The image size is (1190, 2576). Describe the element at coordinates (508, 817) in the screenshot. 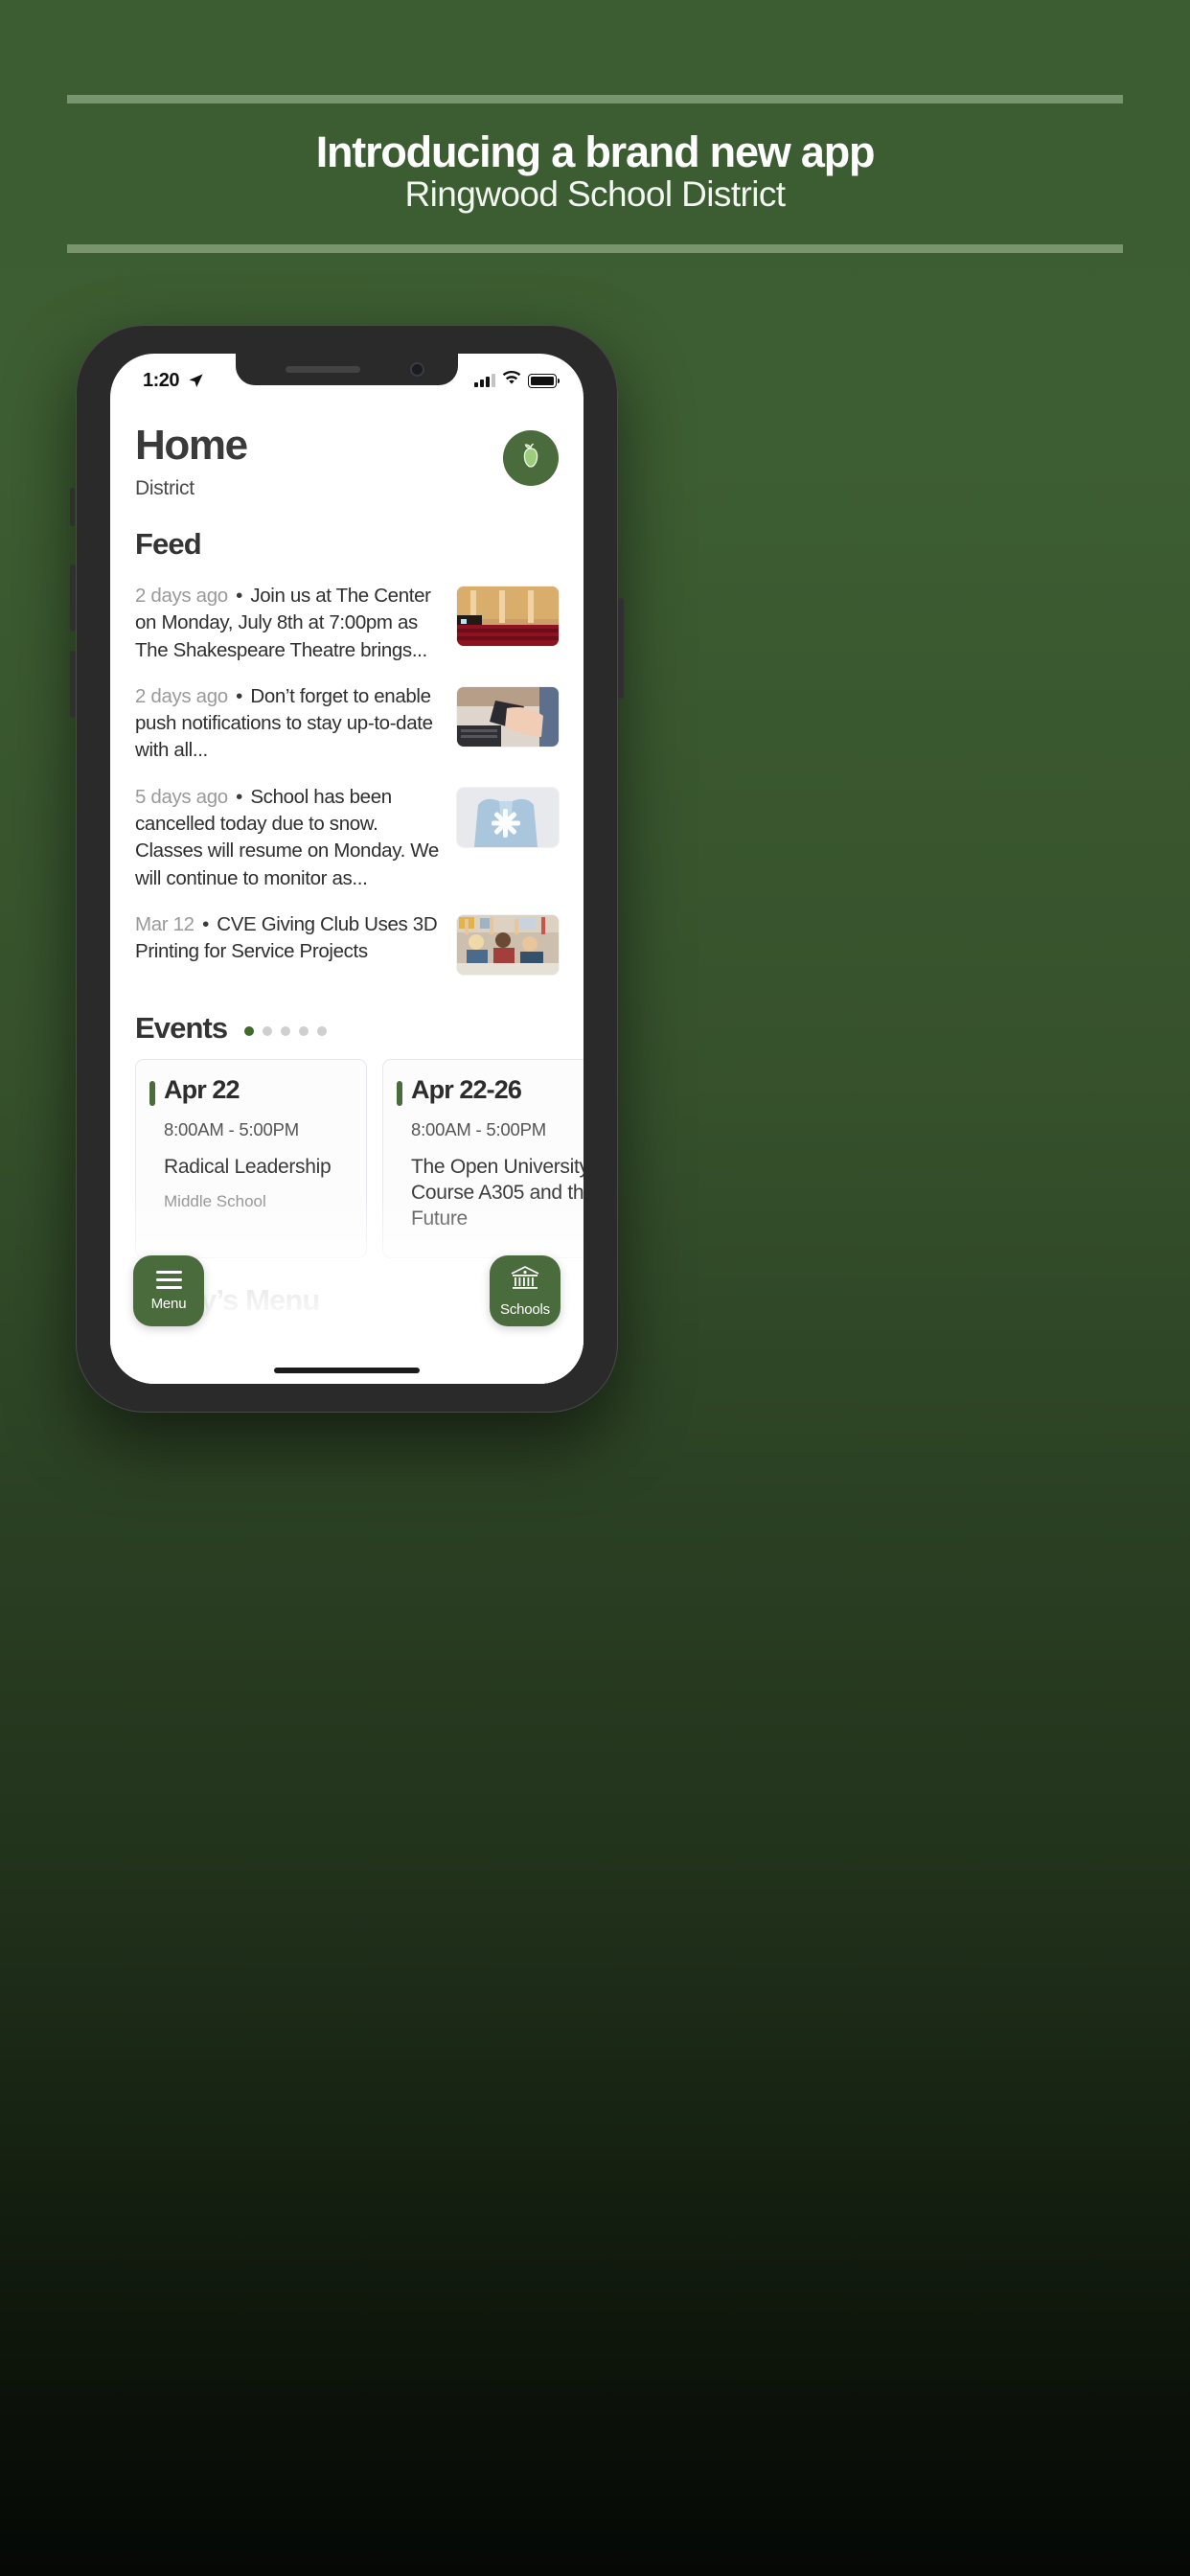

I see `snowflake-mittens-thumbnail` at that location.